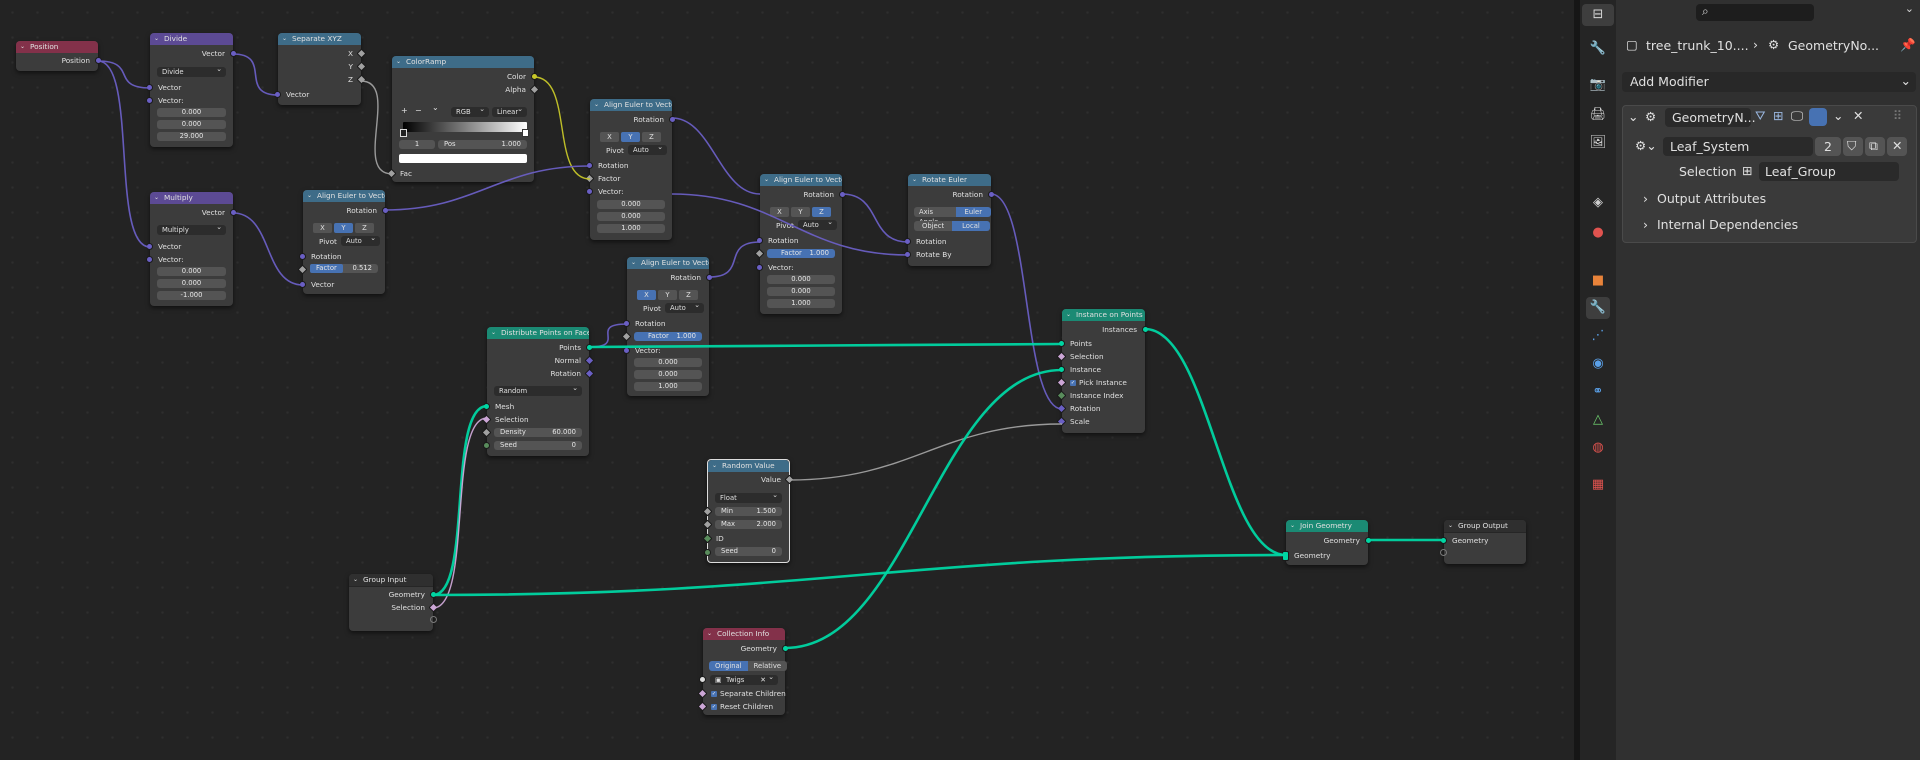 Image resolution: width=1920 pixels, height=760 pixels. I want to click on socket-alpha-out, so click(534, 89).